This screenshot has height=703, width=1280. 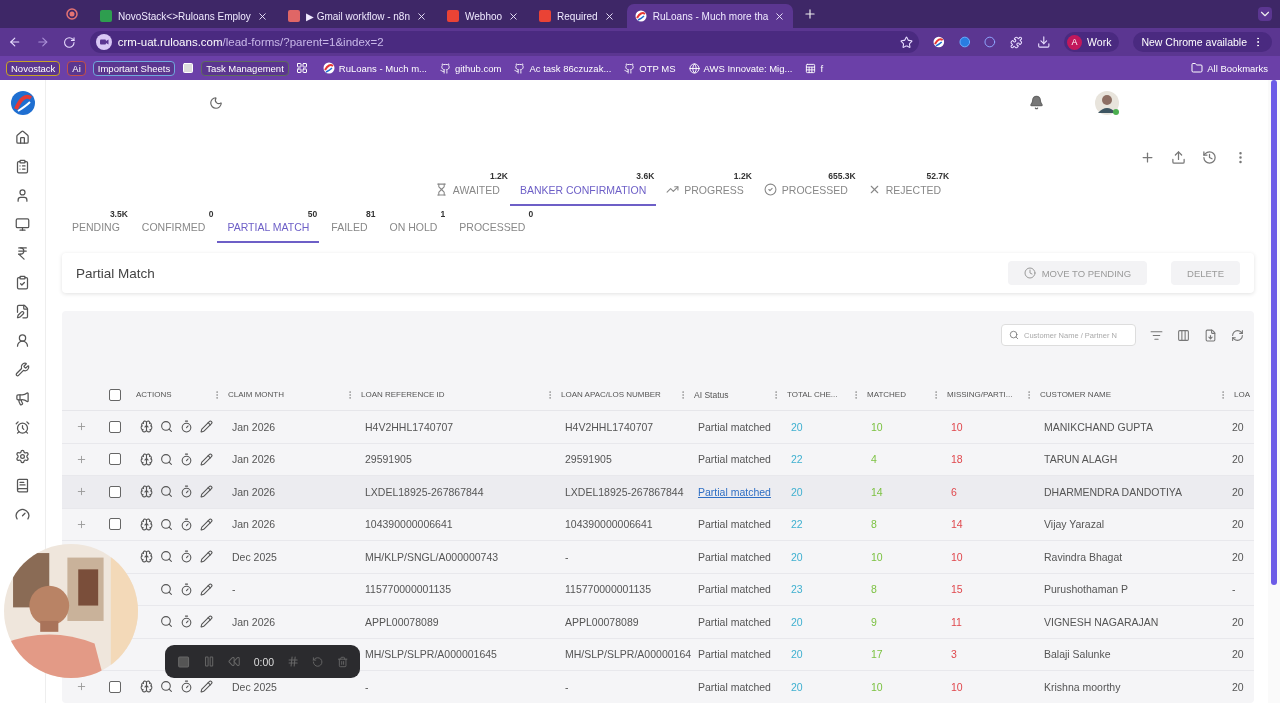 What do you see at coordinates (734, 491) in the screenshot?
I see `status-link: Partial matched` at bounding box center [734, 491].